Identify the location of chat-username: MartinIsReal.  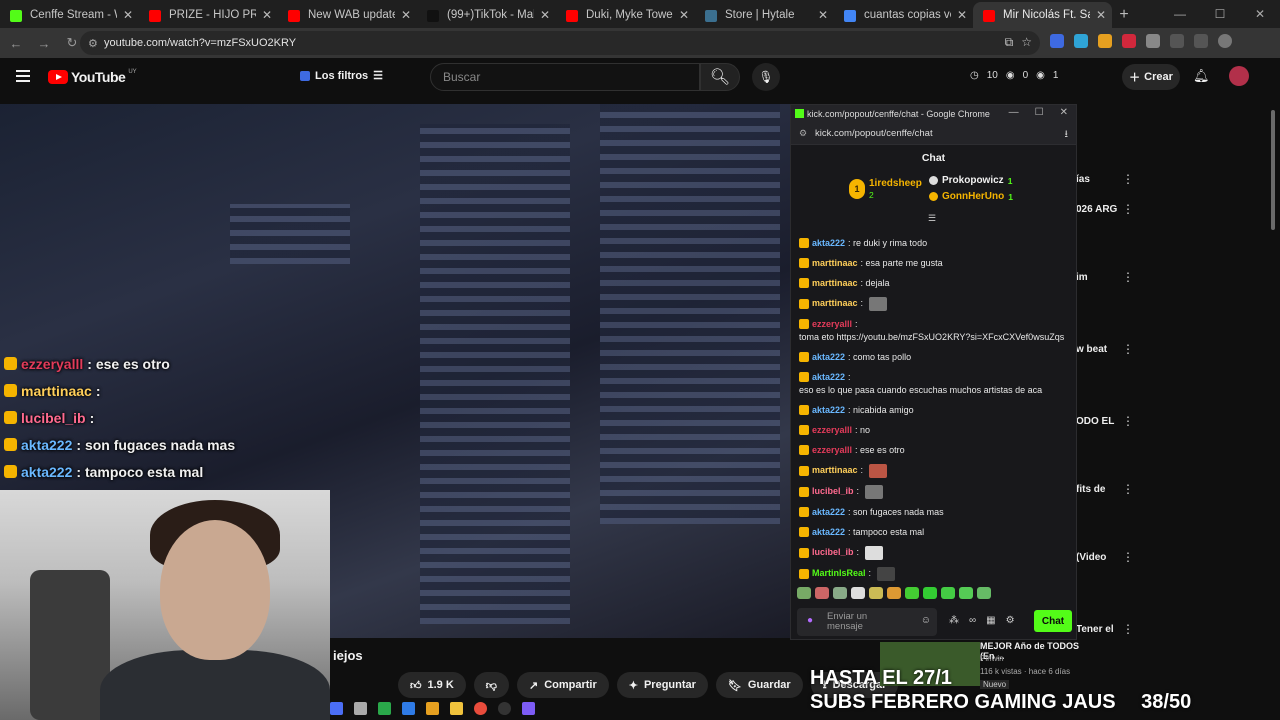
(839, 573).